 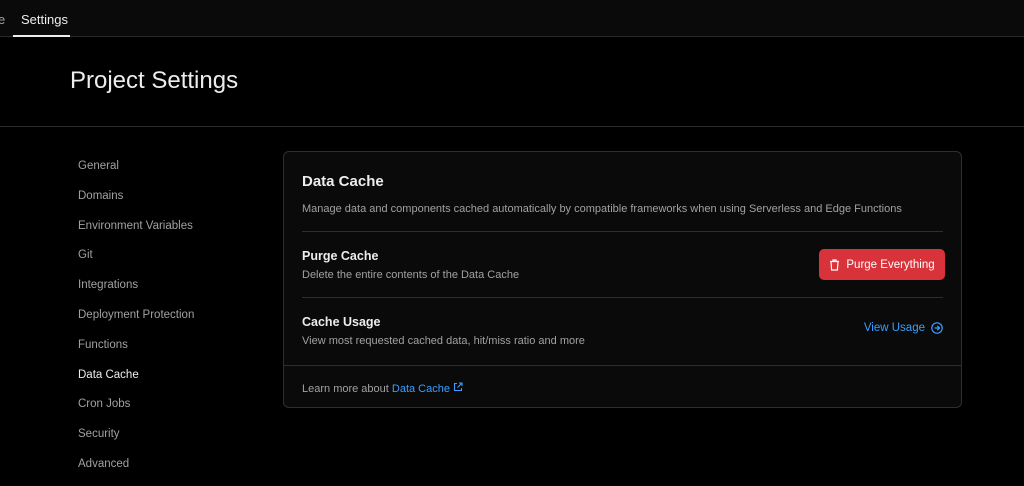 What do you see at coordinates (136, 352) in the screenshot?
I see `sidebar-item-functions: Functions` at bounding box center [136, 352].